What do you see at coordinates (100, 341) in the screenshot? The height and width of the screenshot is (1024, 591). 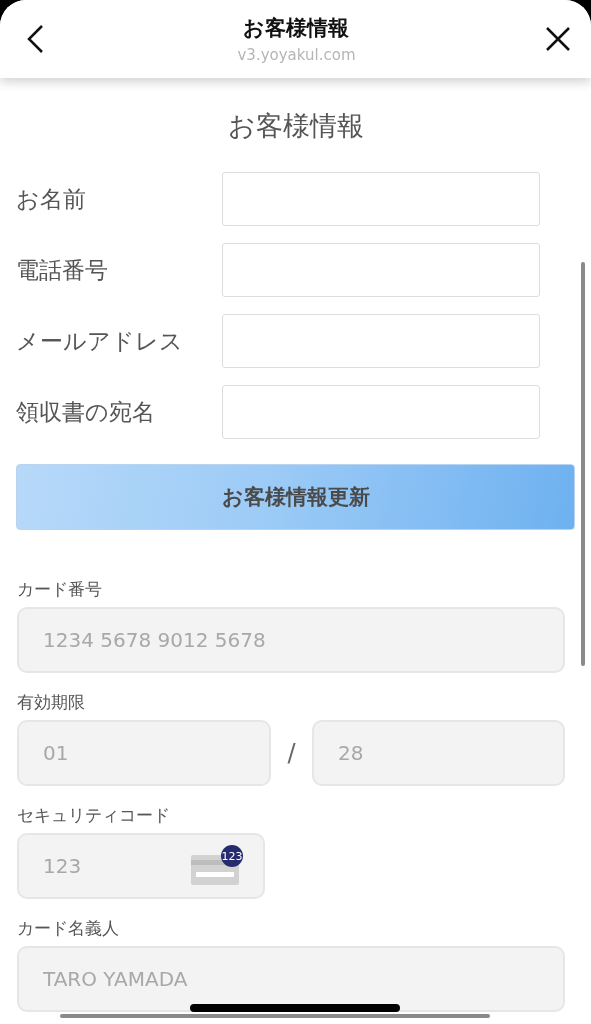 I see `field-label: メールアドレス` at bounding box center [100, 341].